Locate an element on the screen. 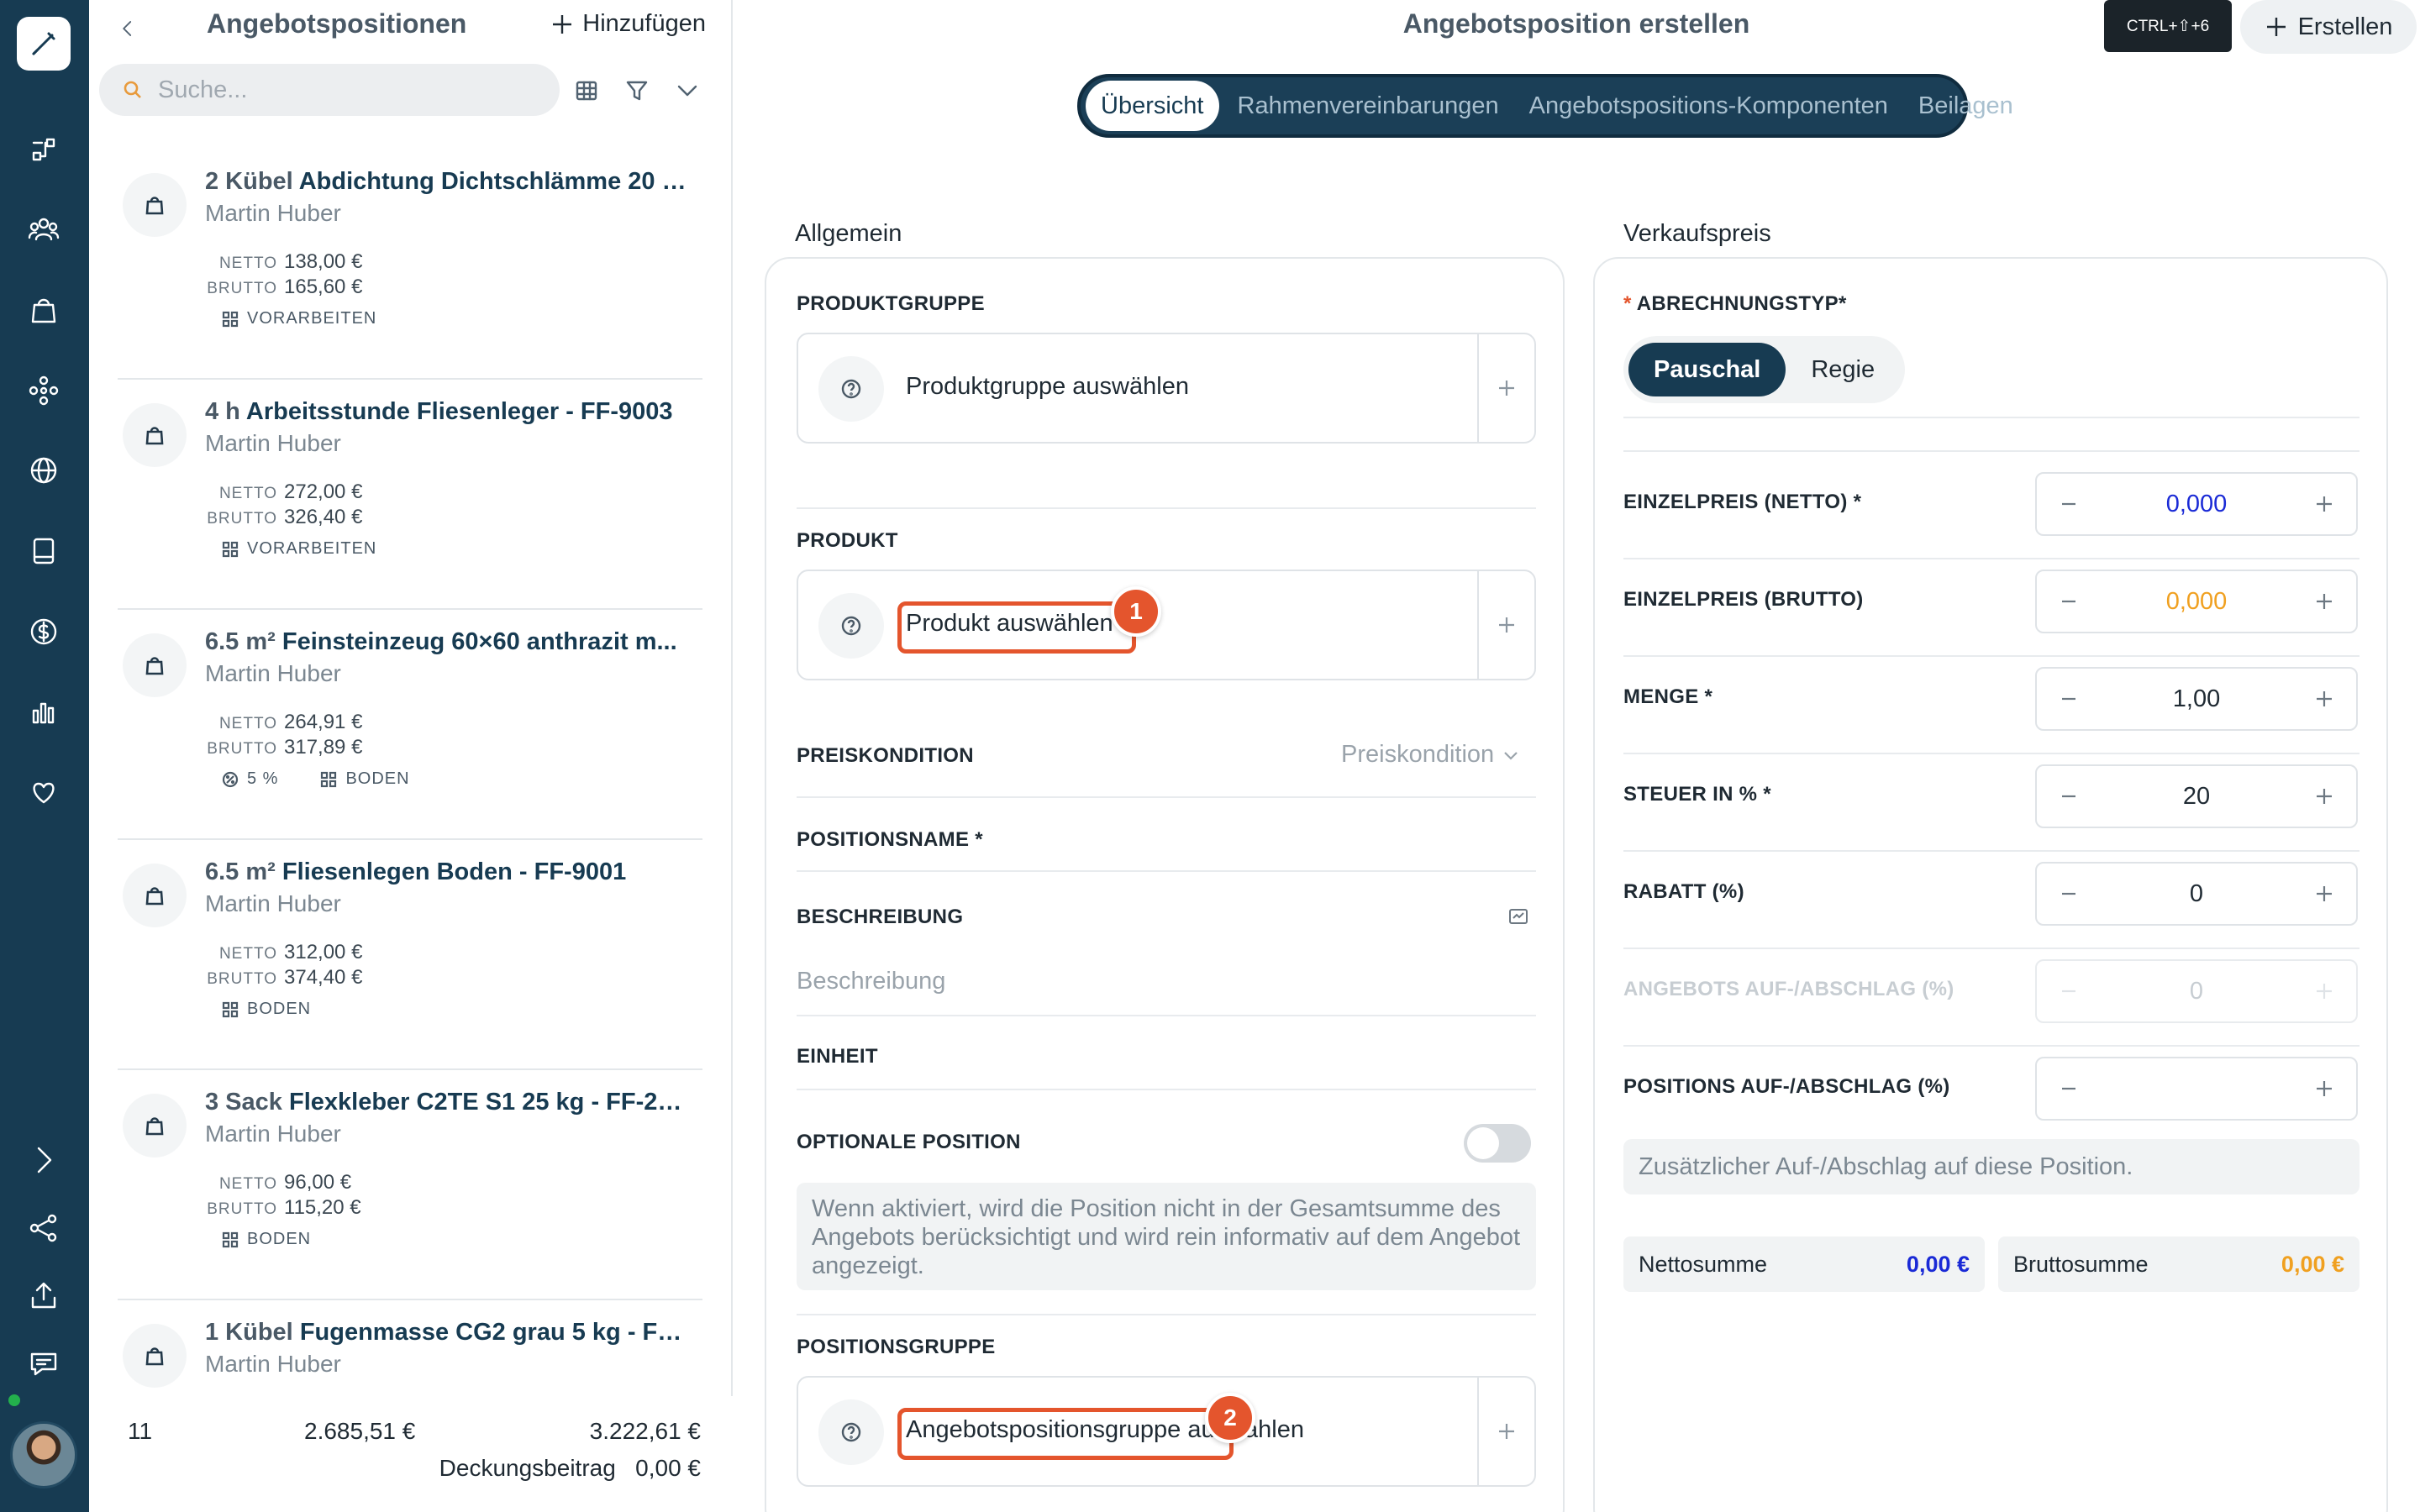 Image resolution: width=2420 pixels, height=1512 pixels. filter-icon is located at coordinates (637, 91).